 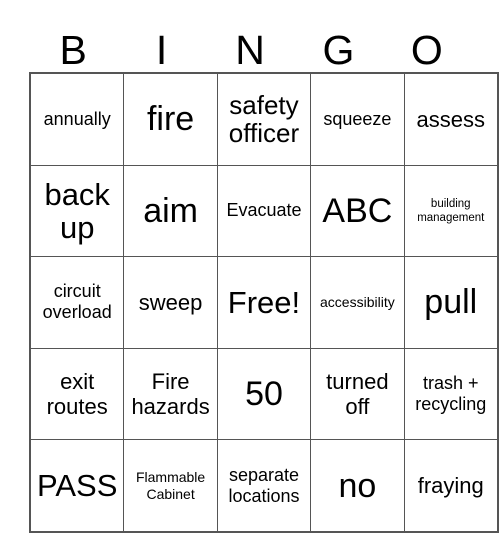 What do you see at coordinates (451, 394) in the screenshot?
I see `bingo-cell: trash + recycling` at bounding box center [451, 394].